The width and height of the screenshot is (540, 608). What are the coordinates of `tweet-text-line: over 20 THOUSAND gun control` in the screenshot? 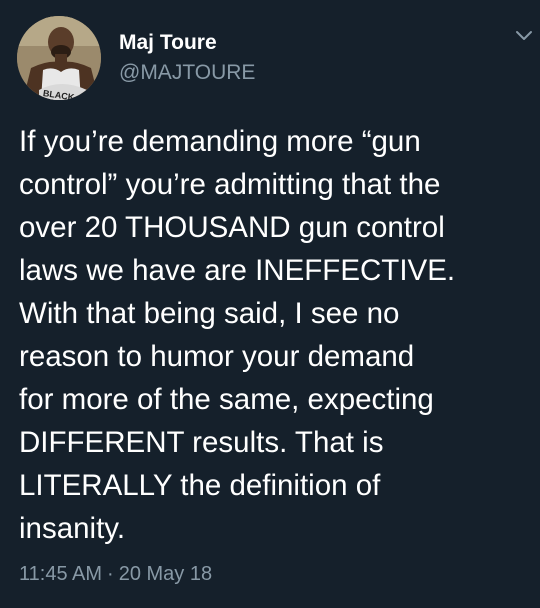 It's located at (232, 227).